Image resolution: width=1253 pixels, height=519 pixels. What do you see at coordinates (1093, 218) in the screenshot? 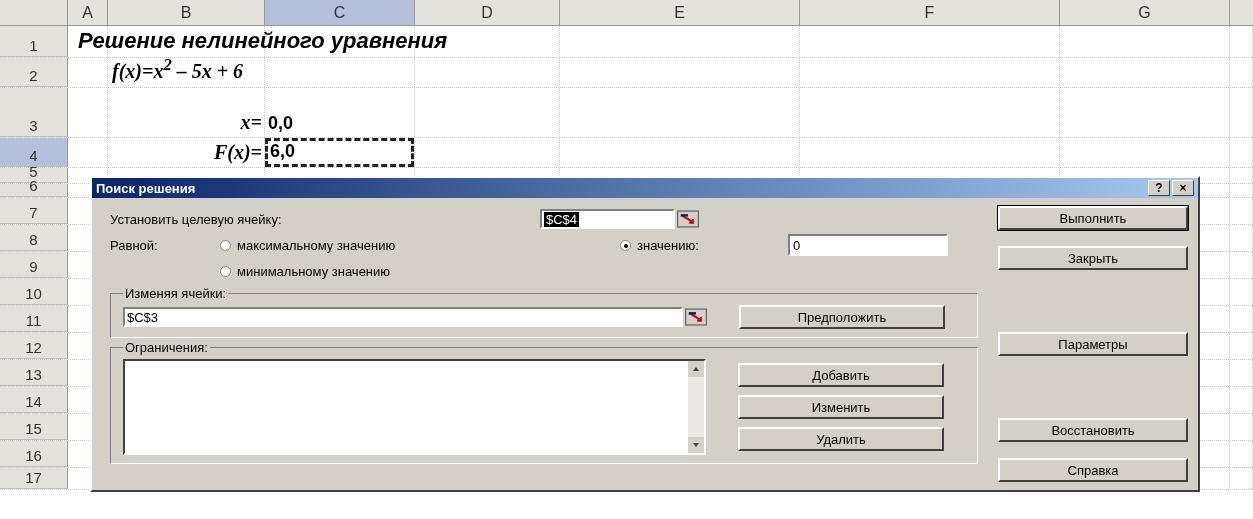
I see `dialog-button: Выполнить` at bounding box center [1093, 218].